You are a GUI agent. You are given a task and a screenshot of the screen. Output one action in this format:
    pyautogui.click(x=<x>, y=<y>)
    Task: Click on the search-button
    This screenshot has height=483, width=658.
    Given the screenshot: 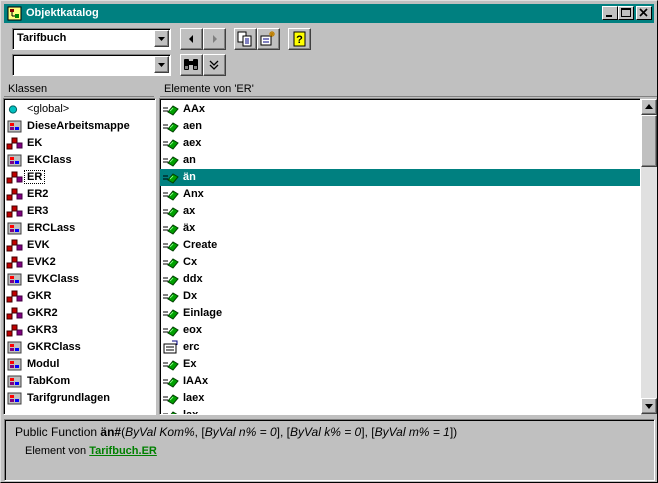 What is the action you would take?
    pyautogui.click(x=191, y=65)
    